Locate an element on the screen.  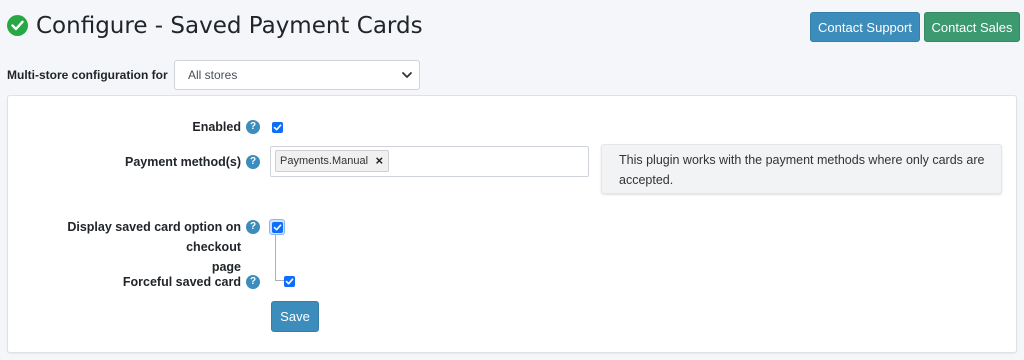
display-saved-card-label-line1: Display saved card option on checkout is located at coordinates (154, 237).